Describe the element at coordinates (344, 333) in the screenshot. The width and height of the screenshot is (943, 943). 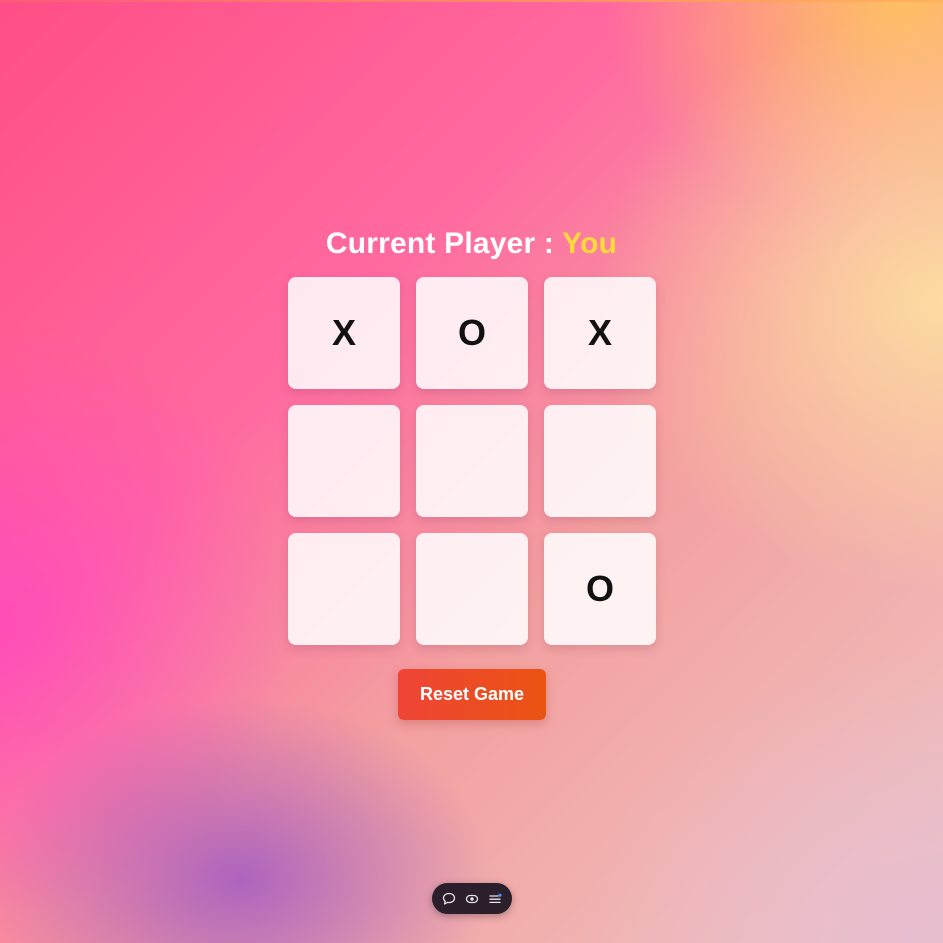
I see `board-cell-0-0: X` at that location.